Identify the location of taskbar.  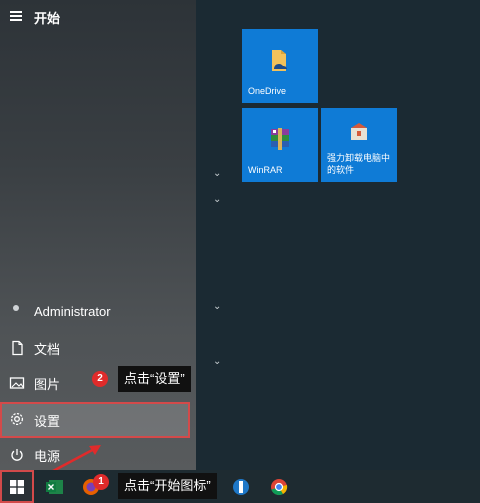
(240, 486).